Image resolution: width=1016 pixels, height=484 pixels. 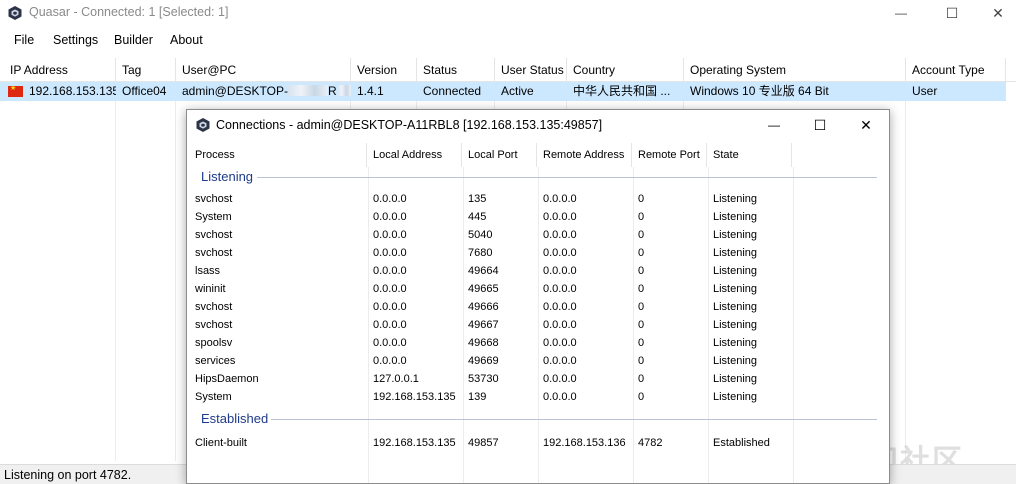 What do you see at coordinates (584, 155) in the screenshot?
I see `col-remote-address: Remote Address` at bounding box center [584, 155].